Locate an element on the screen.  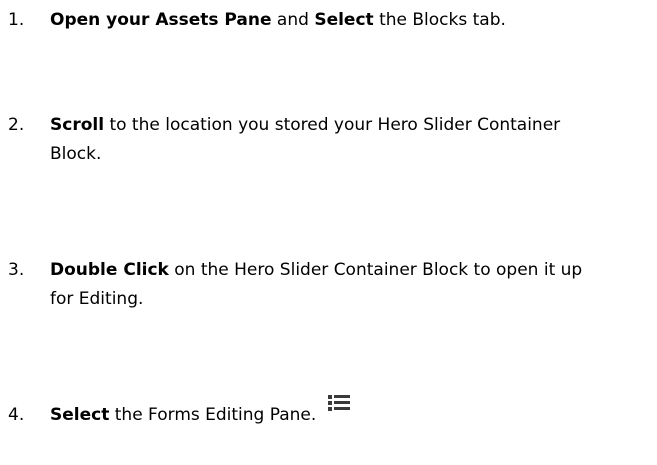
plain-text: and is located at coordinates (293, 20).